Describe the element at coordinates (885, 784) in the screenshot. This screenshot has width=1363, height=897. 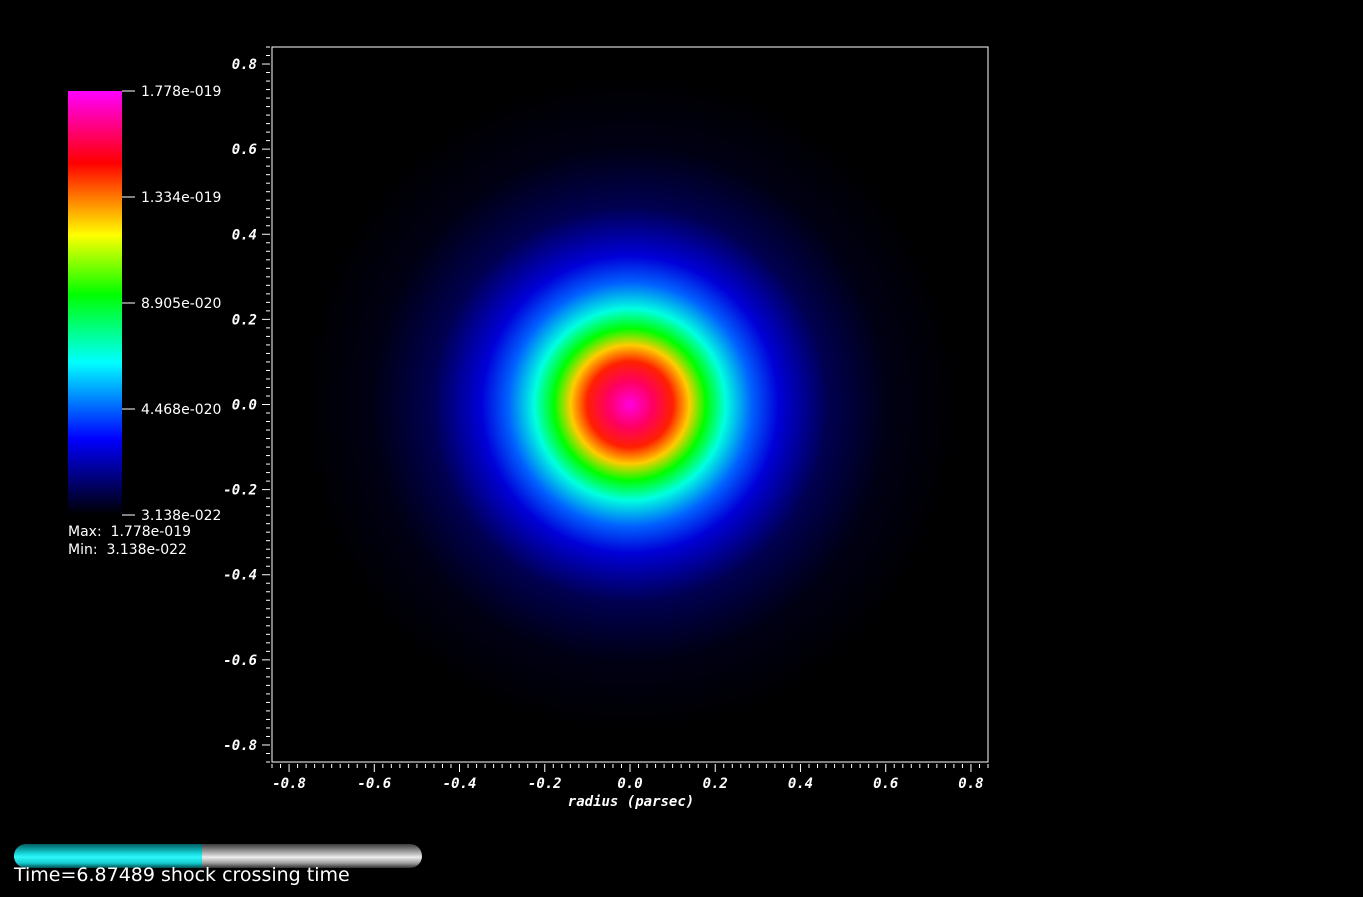
I see `x-tick-label: 0.6` at that location.